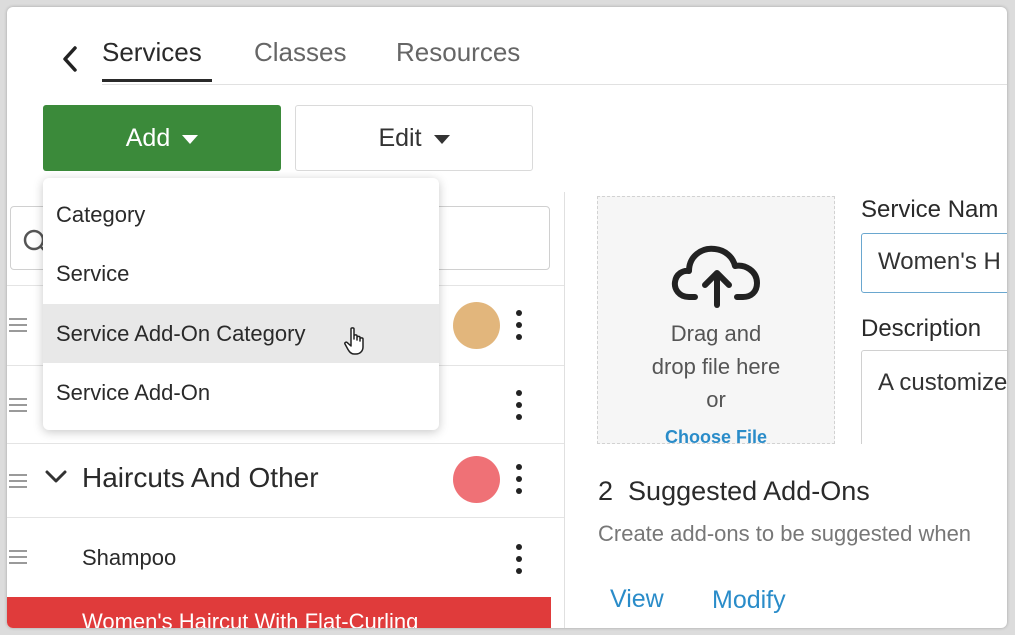 The width and height of the screenshot is (1015, 635). Describe the element at coordinates (749, 491) in the screenshot. I see `addons-title: Suggested Add-Ons` at that location.